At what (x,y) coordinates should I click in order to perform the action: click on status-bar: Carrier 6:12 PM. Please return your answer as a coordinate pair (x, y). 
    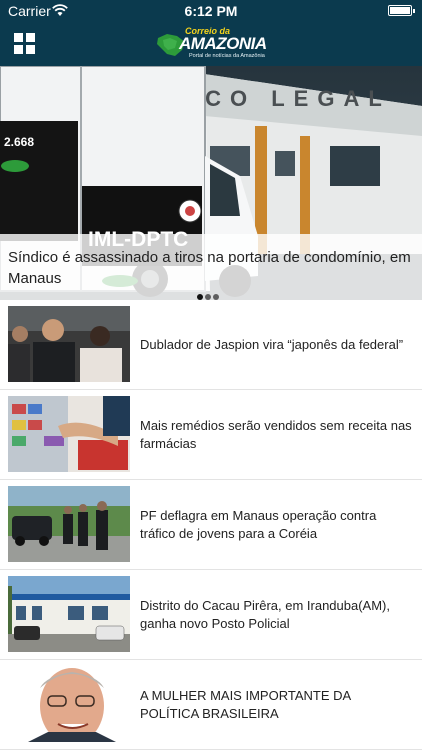
    Looking at the image, I should click on (211, 11).